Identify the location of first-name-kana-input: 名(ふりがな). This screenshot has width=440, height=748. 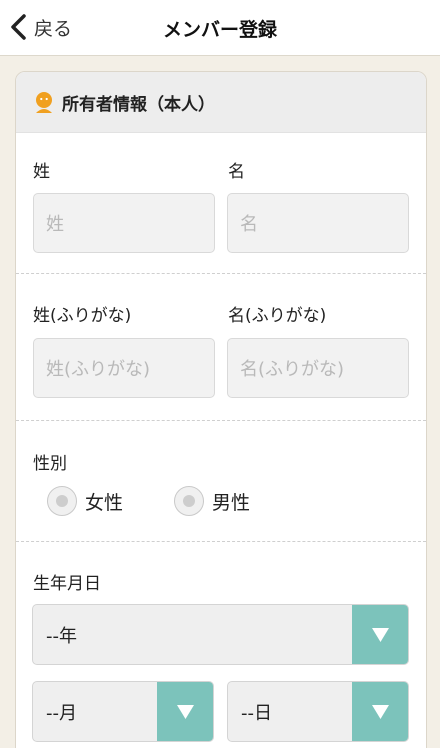
(318, 368).